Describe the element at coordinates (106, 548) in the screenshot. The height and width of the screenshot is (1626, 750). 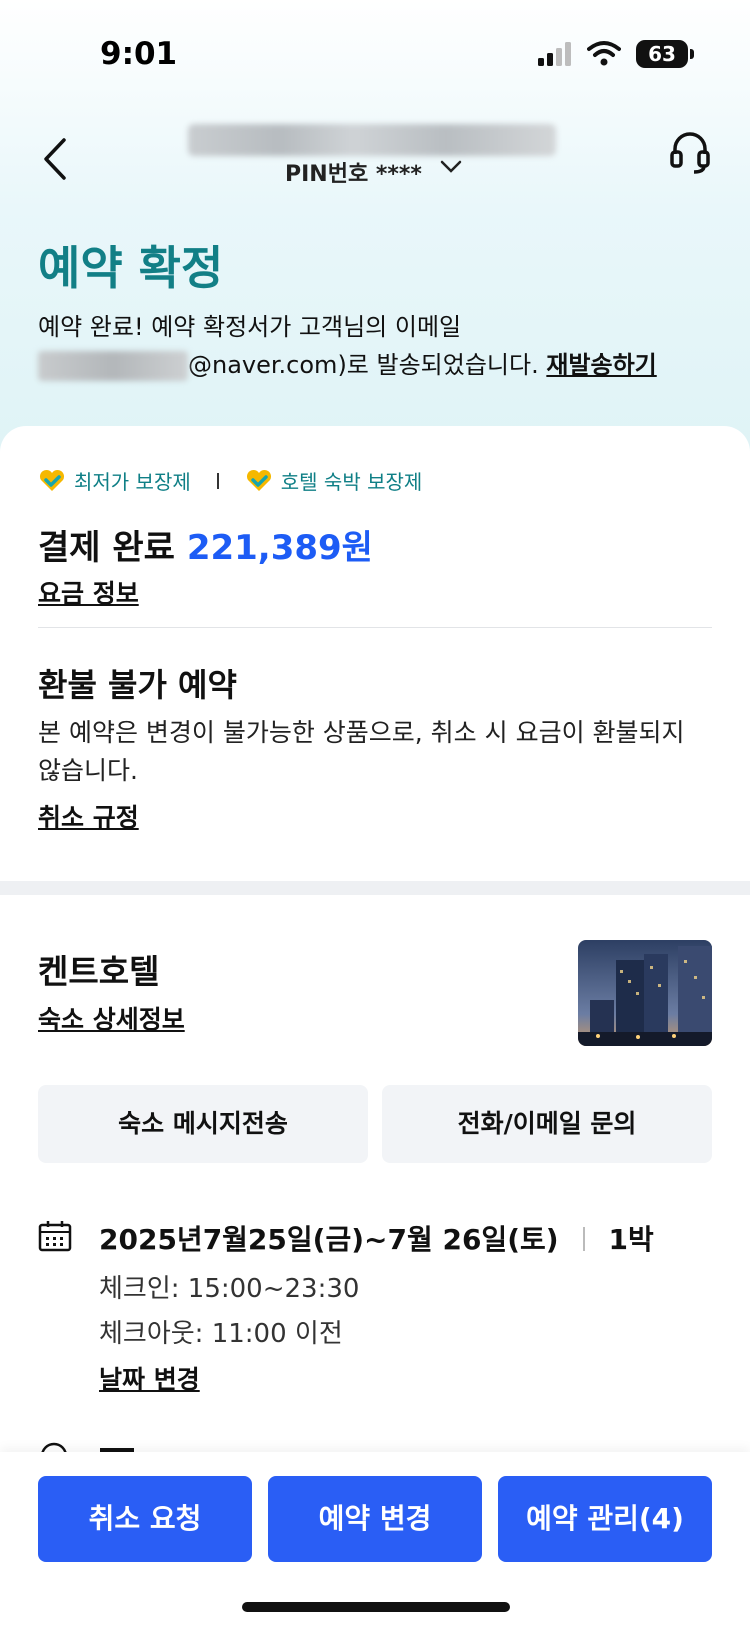
I see `payment-status-label: 결제 완료` at that location.